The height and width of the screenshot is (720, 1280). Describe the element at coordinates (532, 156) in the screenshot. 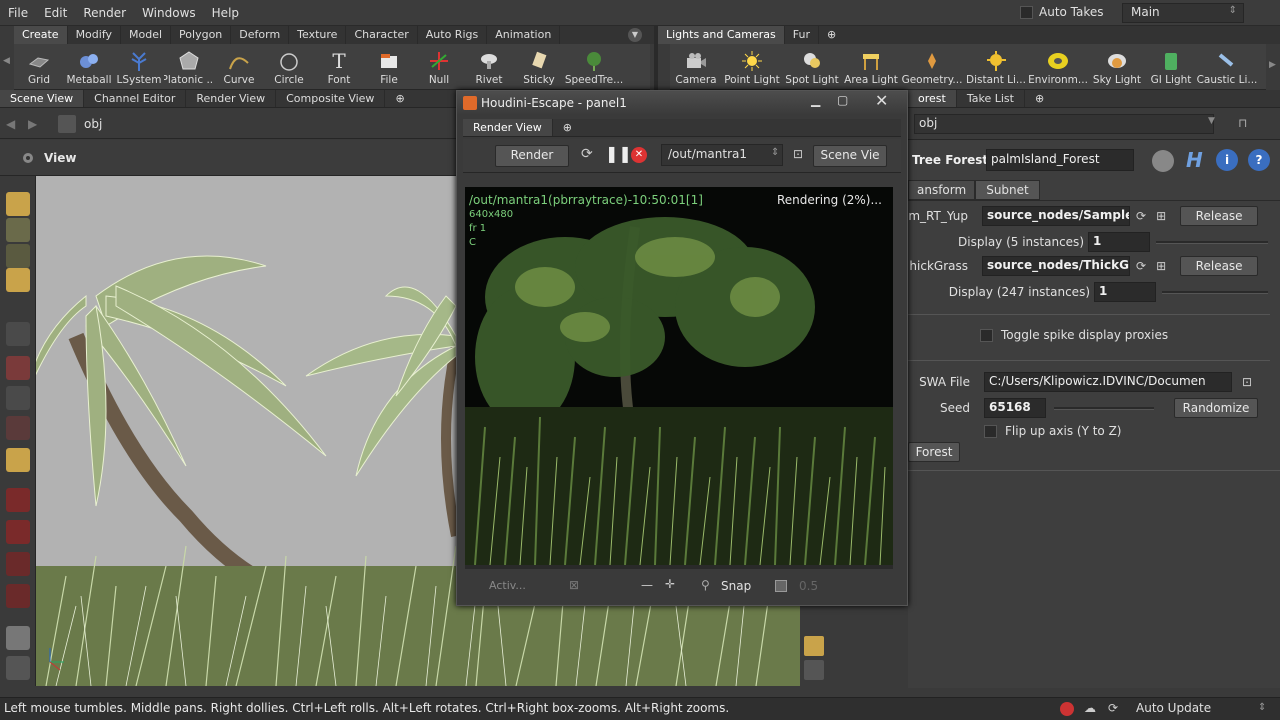

I see `render-button: Render` at that location.